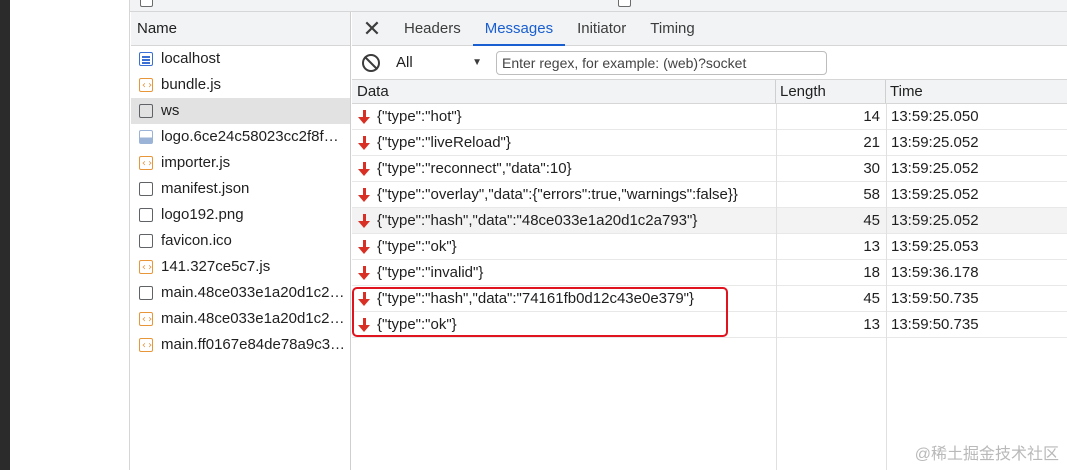 Image resolution: width=1067 pixels, height=470 pixels. What do you see at coordinates (709, 143) in the screenshot?
I see `message-row: {"type":"liveReload"} 21 13:59:25.052` at bounding box center [709, 143].